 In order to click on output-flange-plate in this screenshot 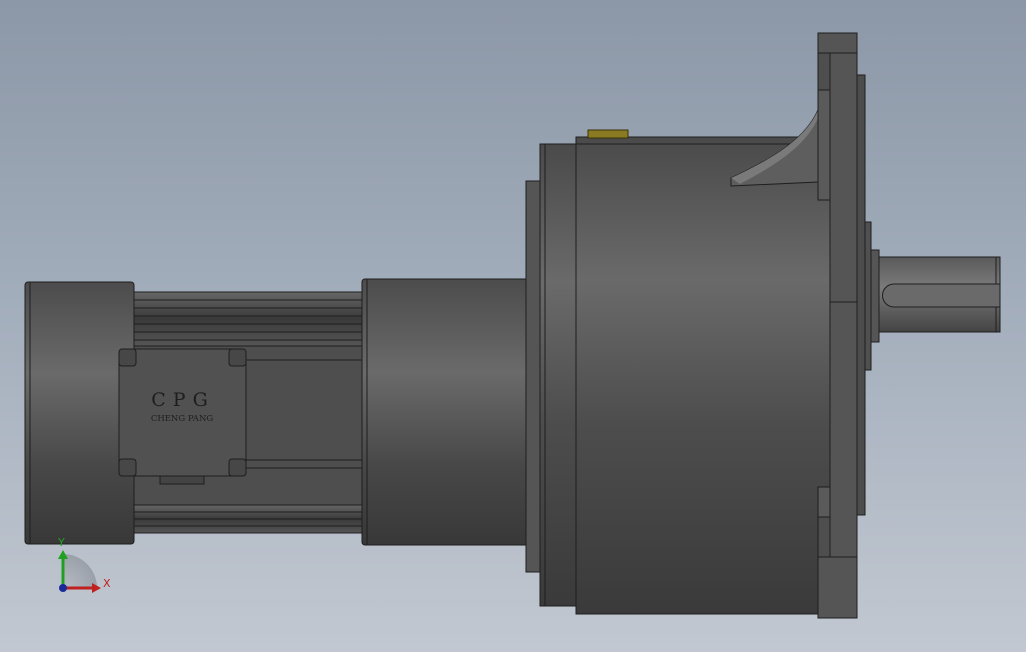, I will do `click(843, 325)`.